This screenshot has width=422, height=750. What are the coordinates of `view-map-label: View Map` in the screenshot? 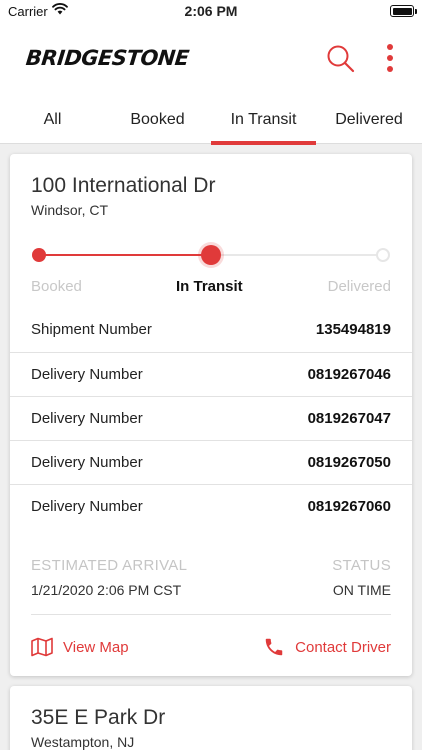 It's located at (96, 647).